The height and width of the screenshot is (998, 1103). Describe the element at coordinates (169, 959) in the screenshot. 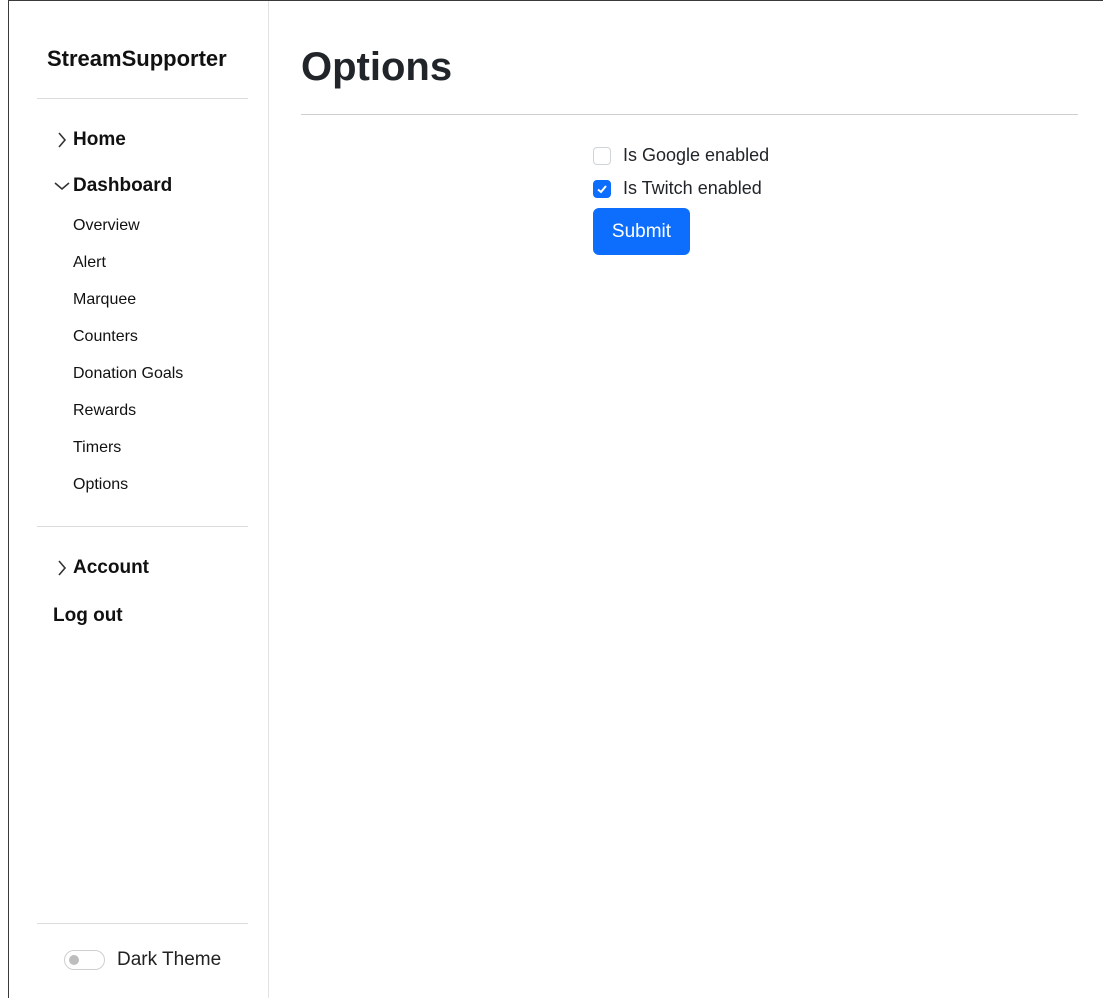

I see `dark-theme-label: Dark Theme` at that location.